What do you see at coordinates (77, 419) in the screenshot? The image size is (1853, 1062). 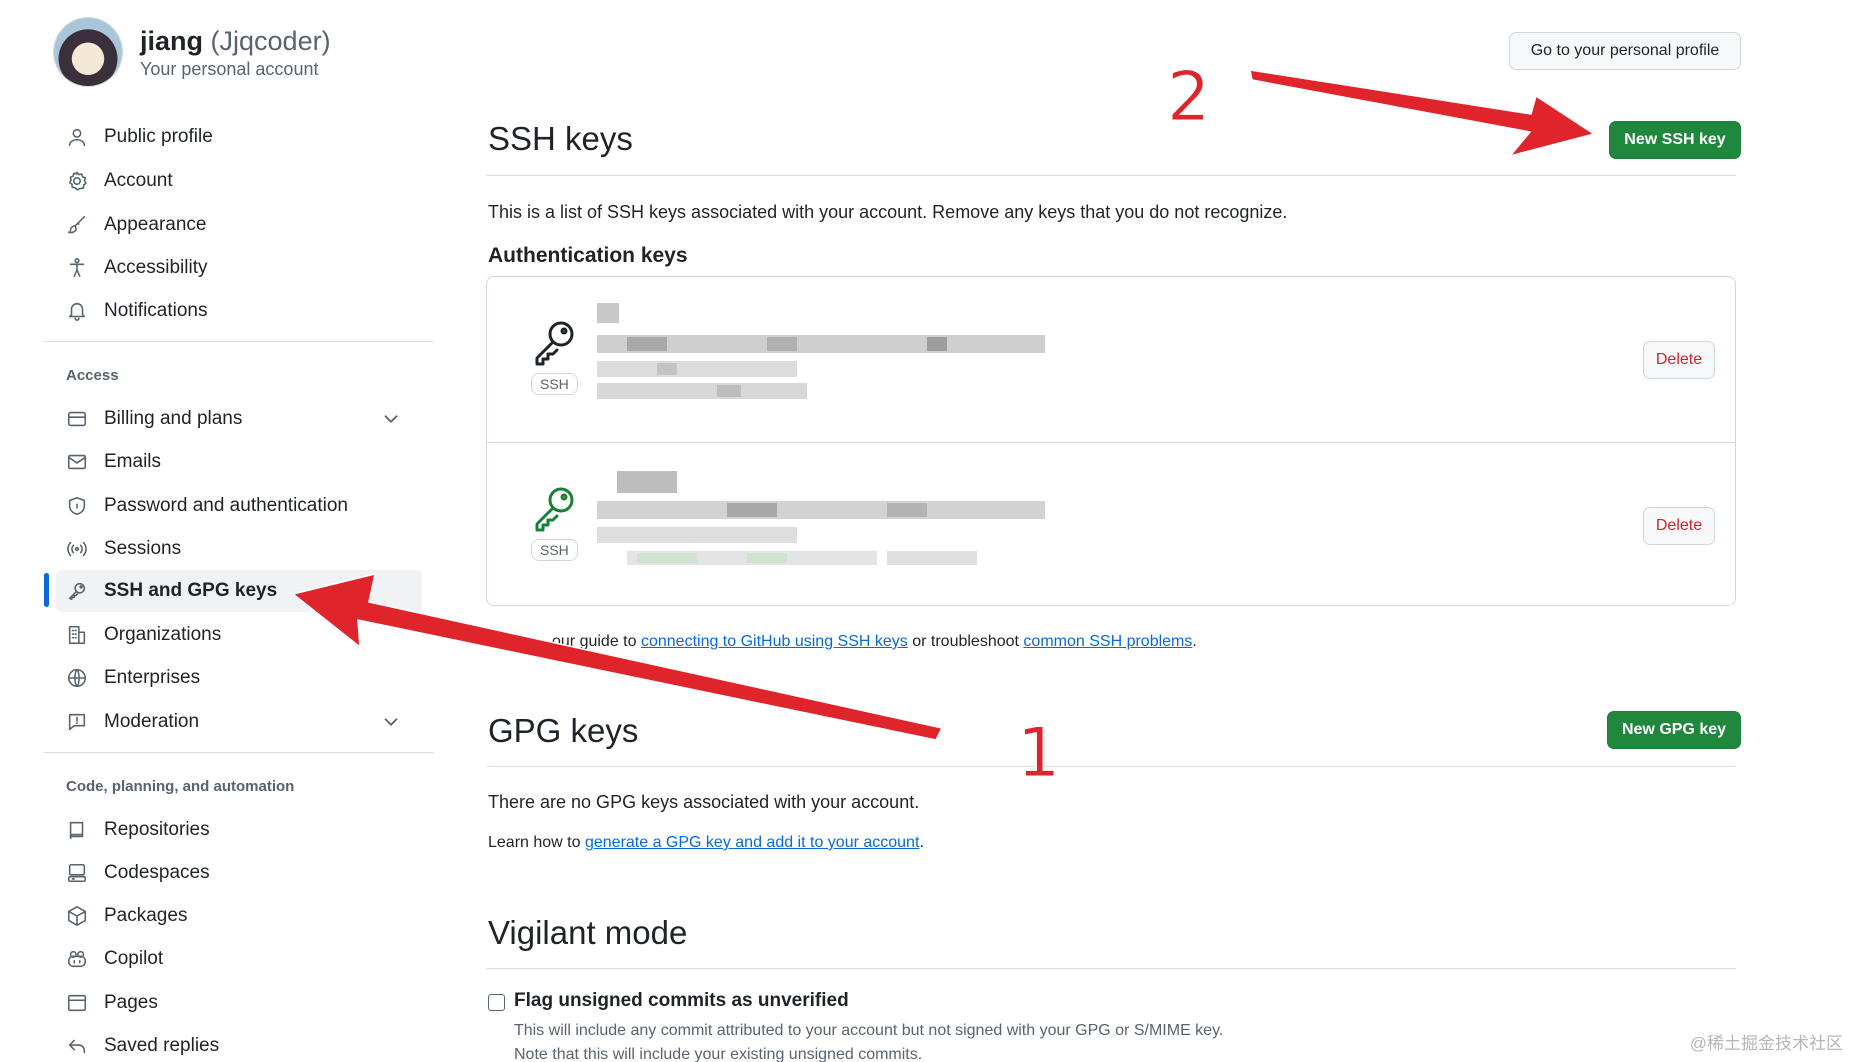 I see `credit-card-icon` at bounding box center [77, 419].